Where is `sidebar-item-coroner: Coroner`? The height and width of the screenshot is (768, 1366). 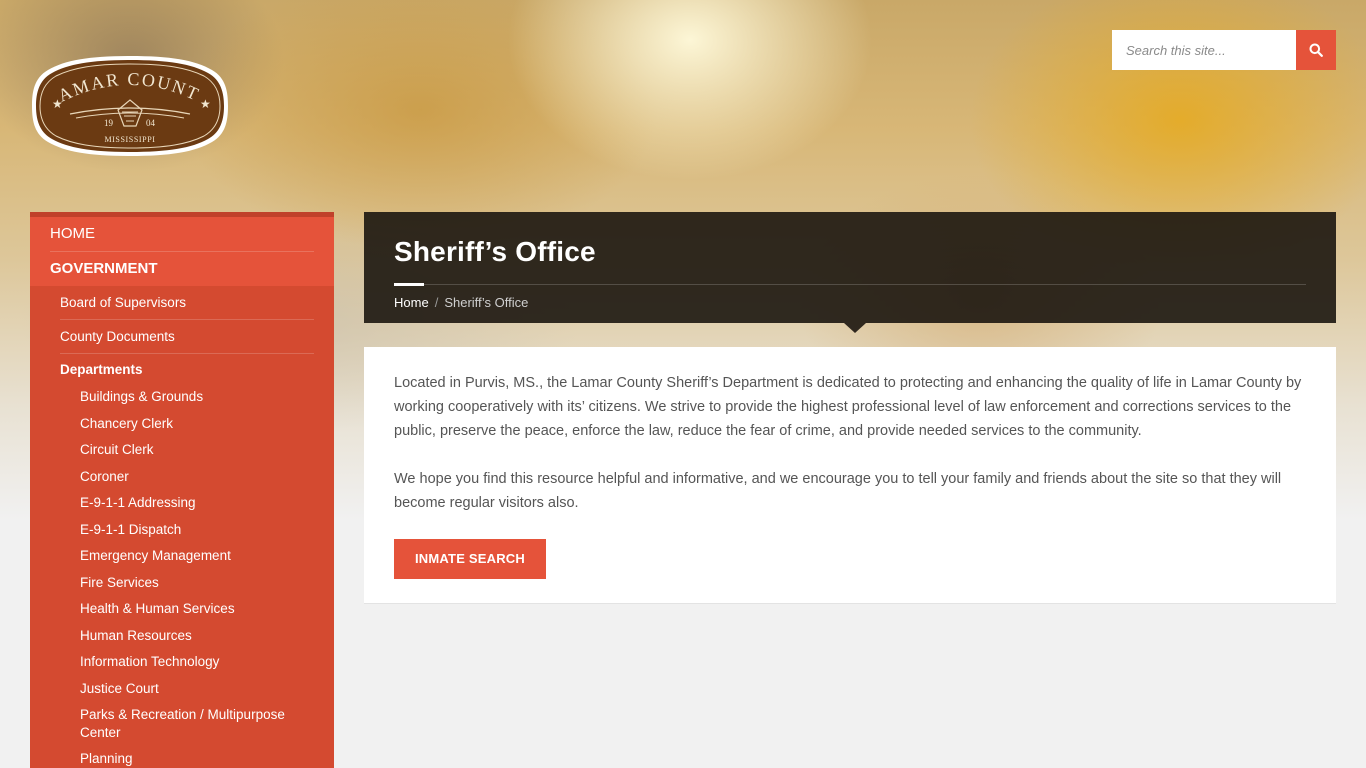 sidebar-item-coroner: Coroner is located at coordinates (197, 477).